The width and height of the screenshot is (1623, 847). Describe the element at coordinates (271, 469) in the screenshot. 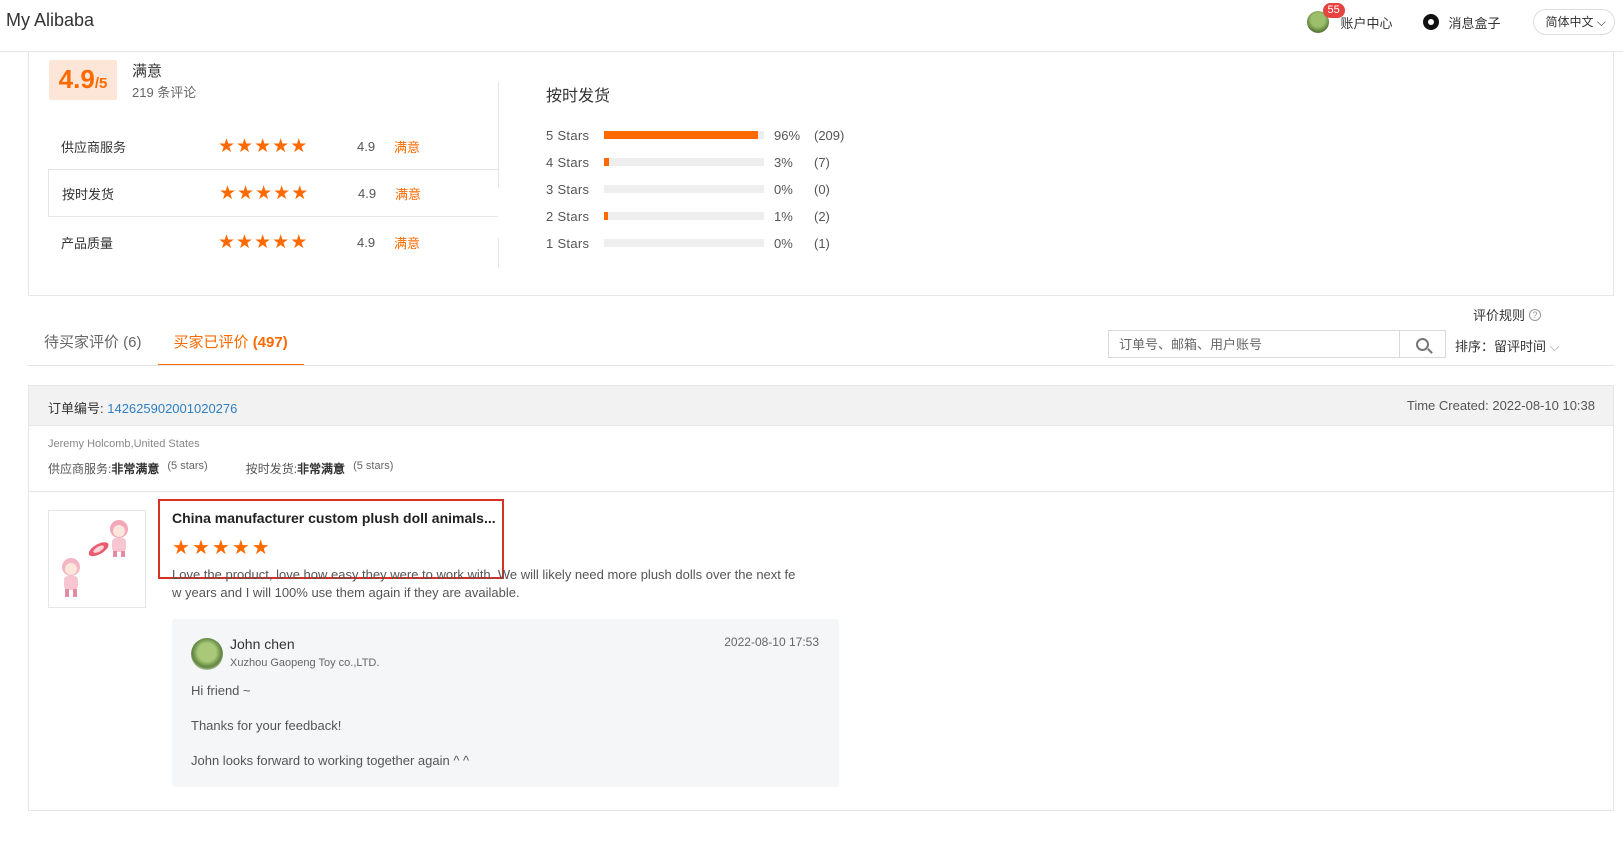

I see `shipping-label: 按时发货:` at that location.